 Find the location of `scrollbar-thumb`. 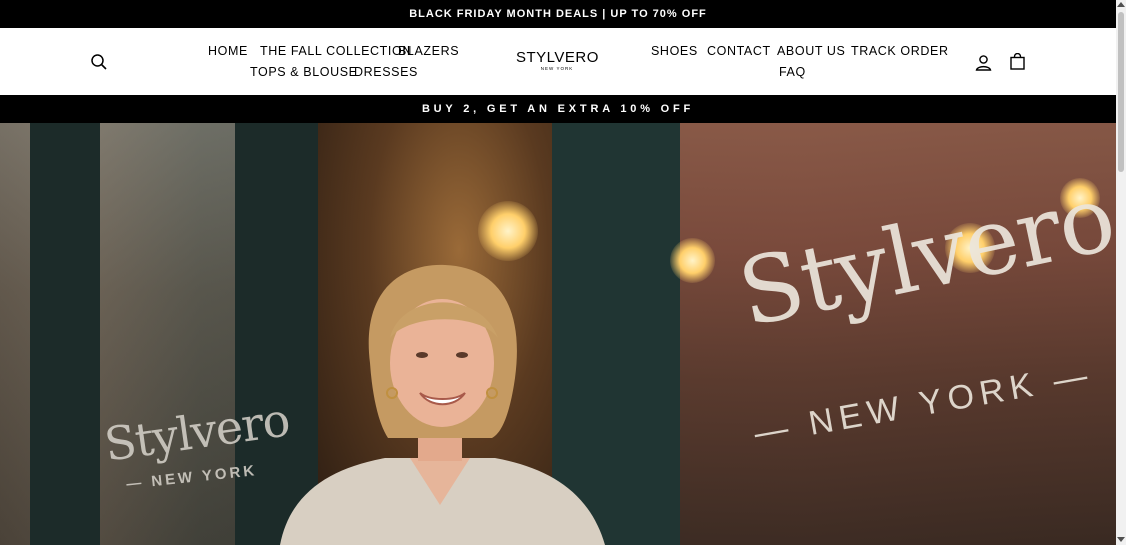

scrollbar-thumb is located at coordinates (1121, 92).